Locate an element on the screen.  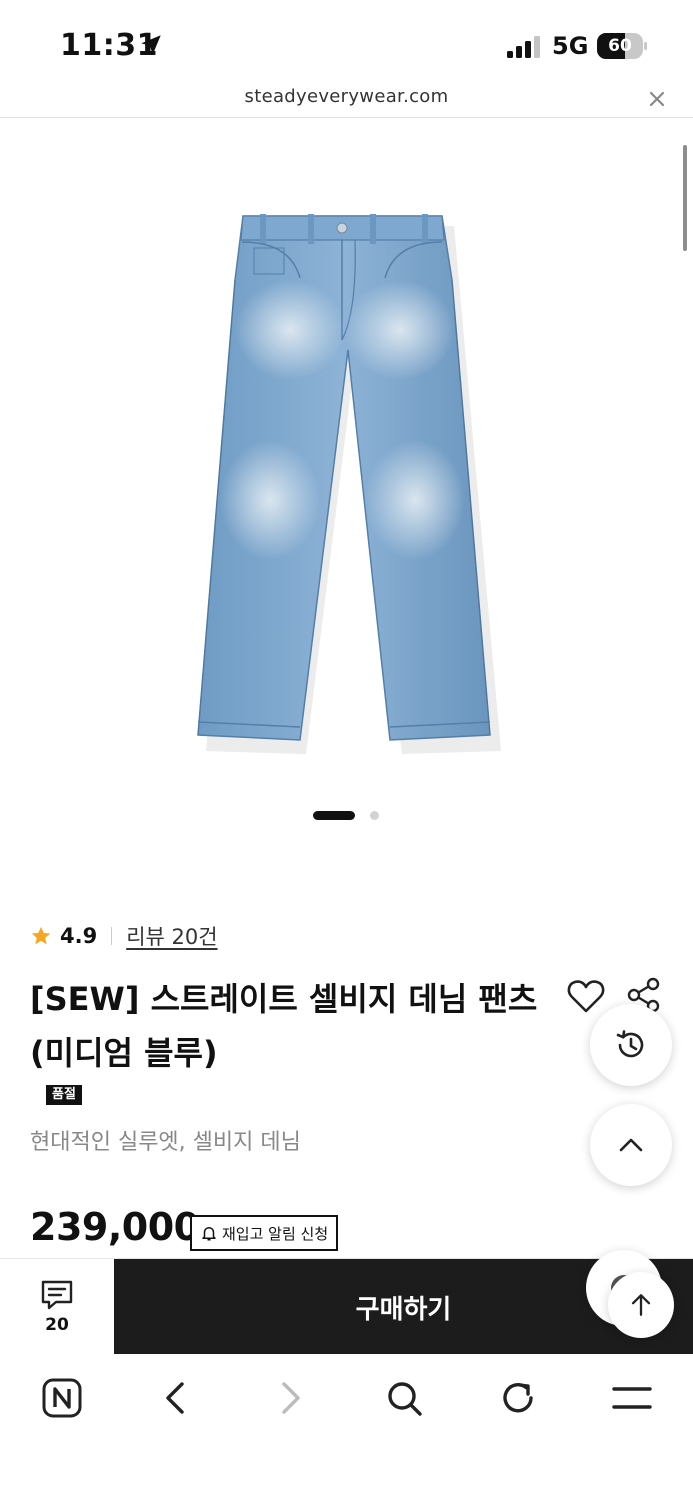
battery-indicator: 60 is located at coordinates (622, 46).